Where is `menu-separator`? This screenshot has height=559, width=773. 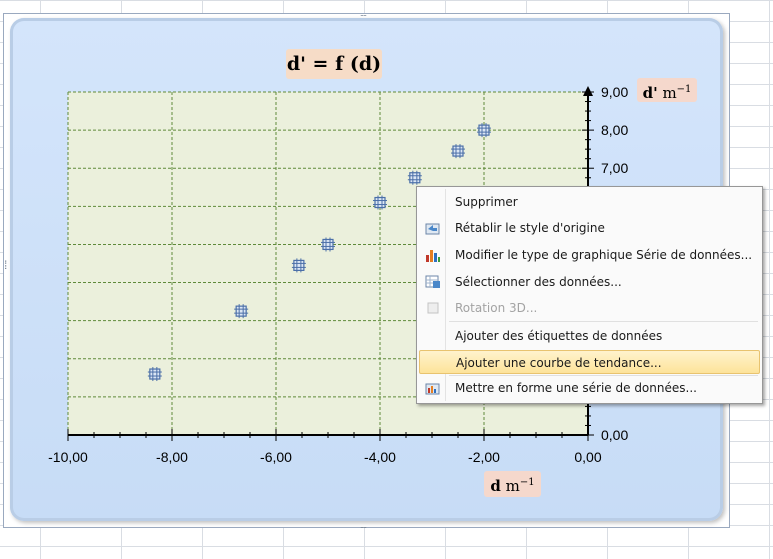 menu-separator is located at coordinates (603, 321).